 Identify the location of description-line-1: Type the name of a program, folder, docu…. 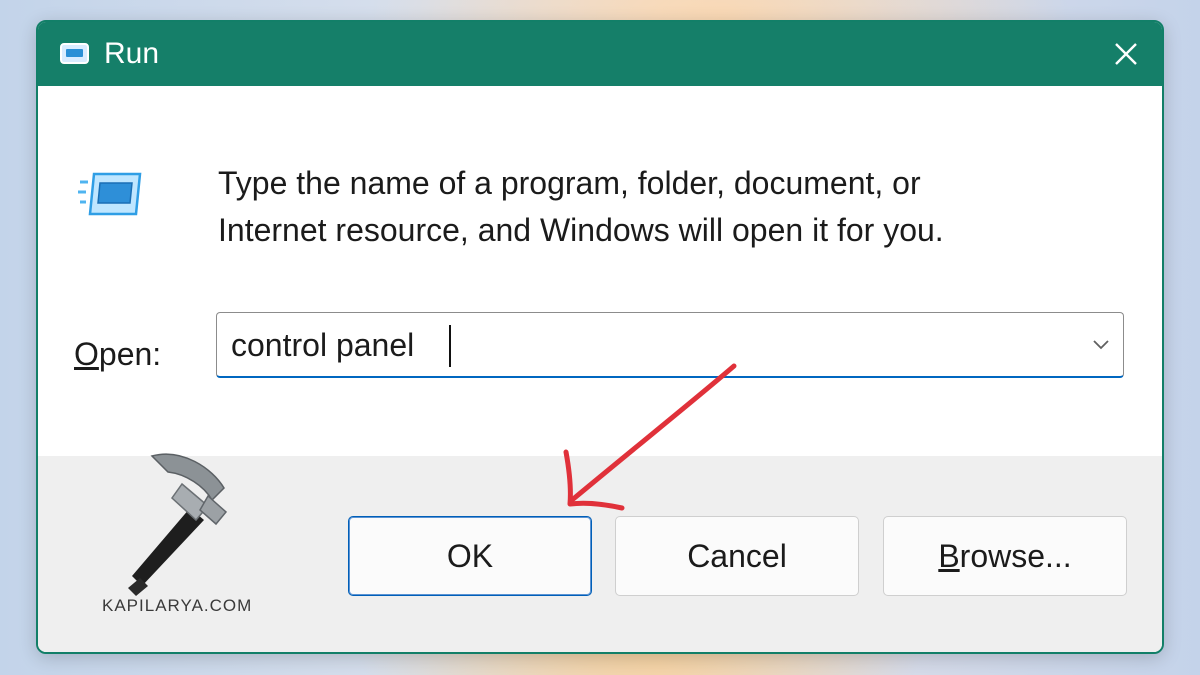
(569, 183).